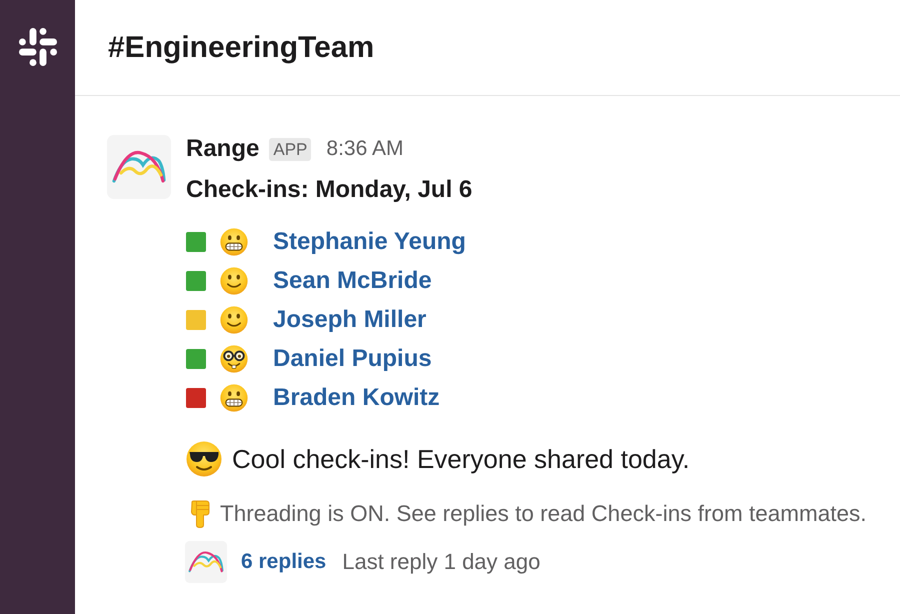 The height and width of the screenshot is (614, 900). What do you see at coordinates (352, 359) in the screenshot?
I see `person-link: Daniel Pupius` at bounding box center [352, 359].